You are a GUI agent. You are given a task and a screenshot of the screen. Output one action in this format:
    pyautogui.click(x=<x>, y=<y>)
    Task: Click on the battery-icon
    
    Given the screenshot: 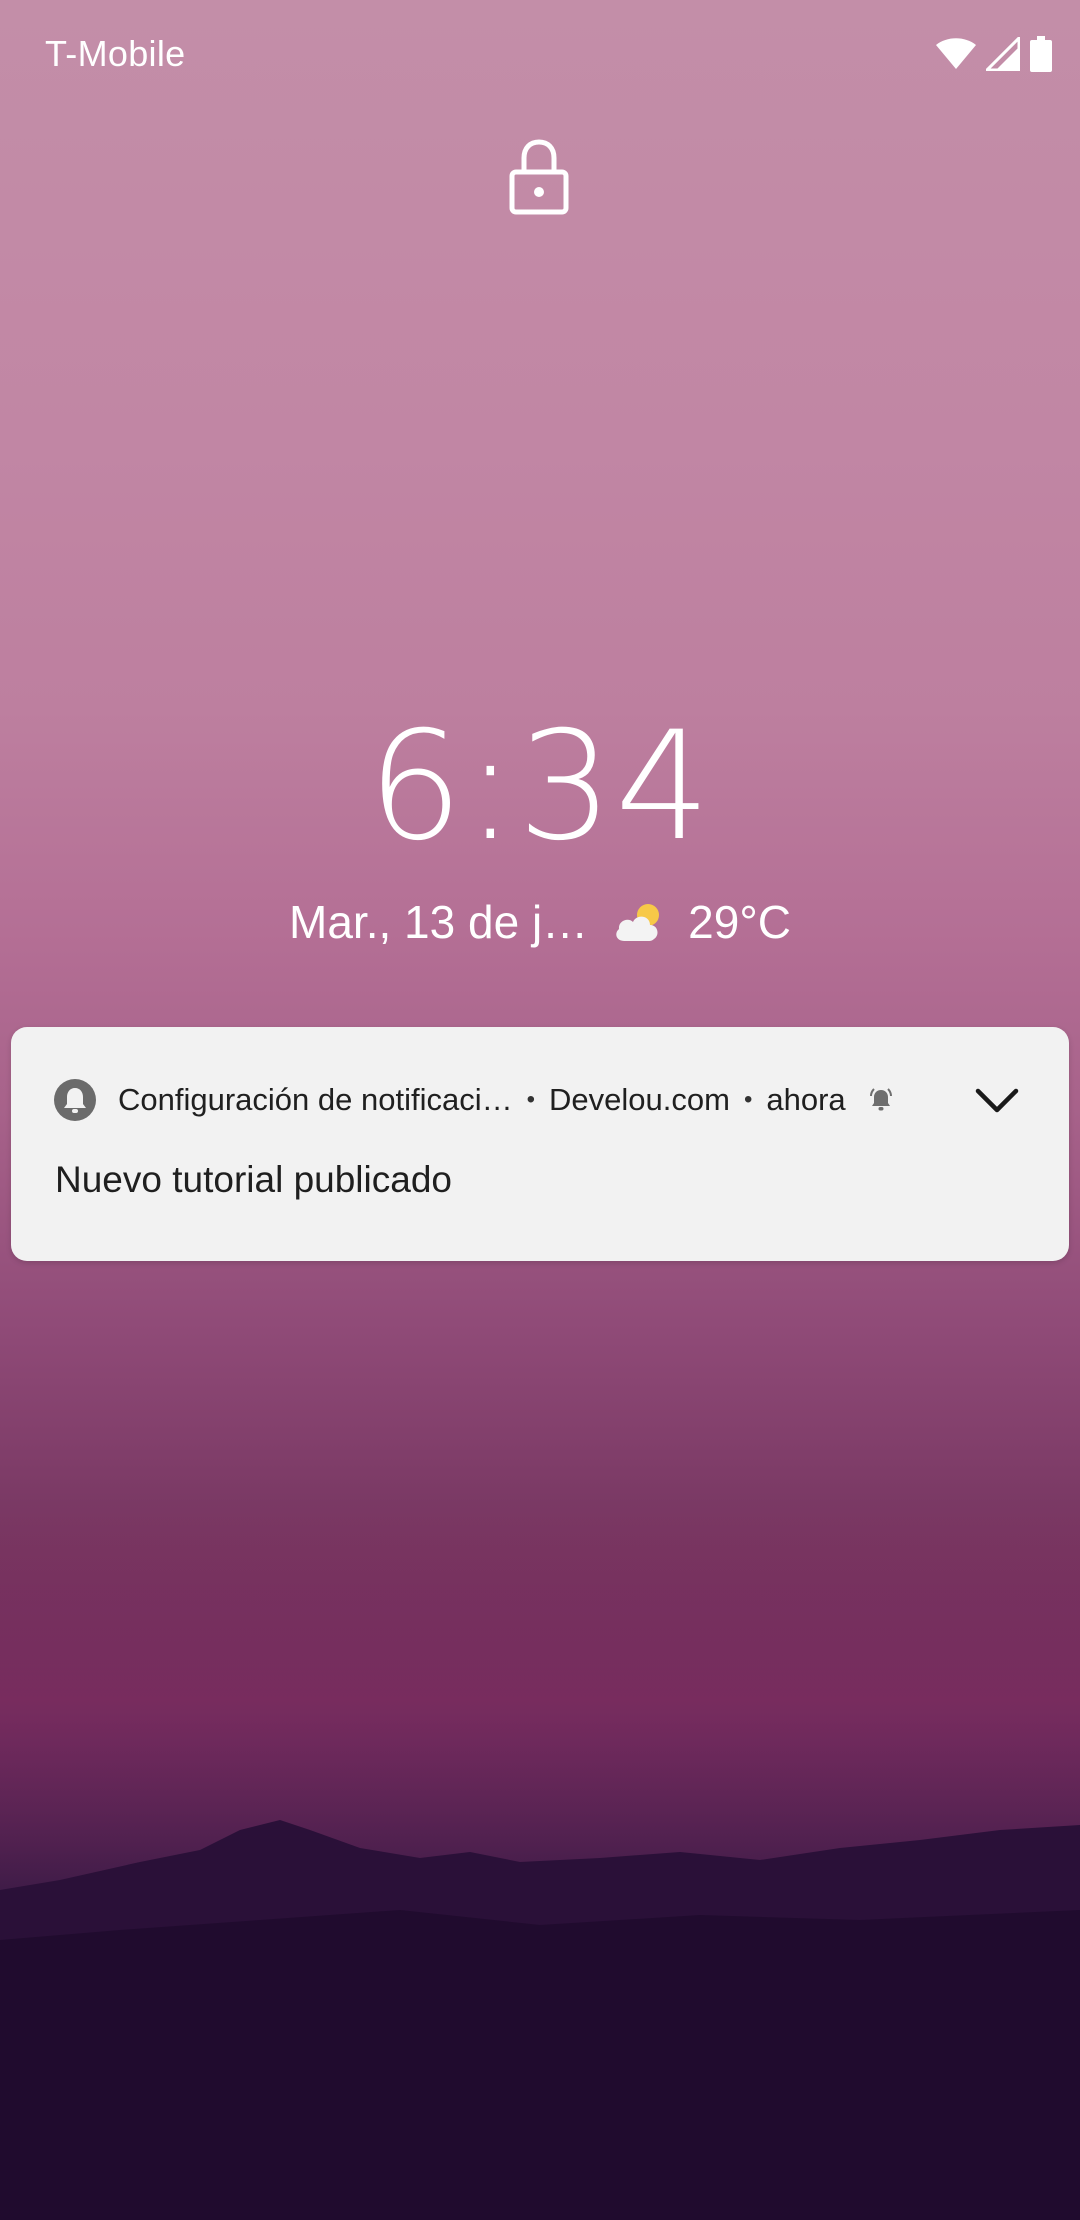 What is the action you would take?
    pyautogui.click(x=1041, y=54)
    